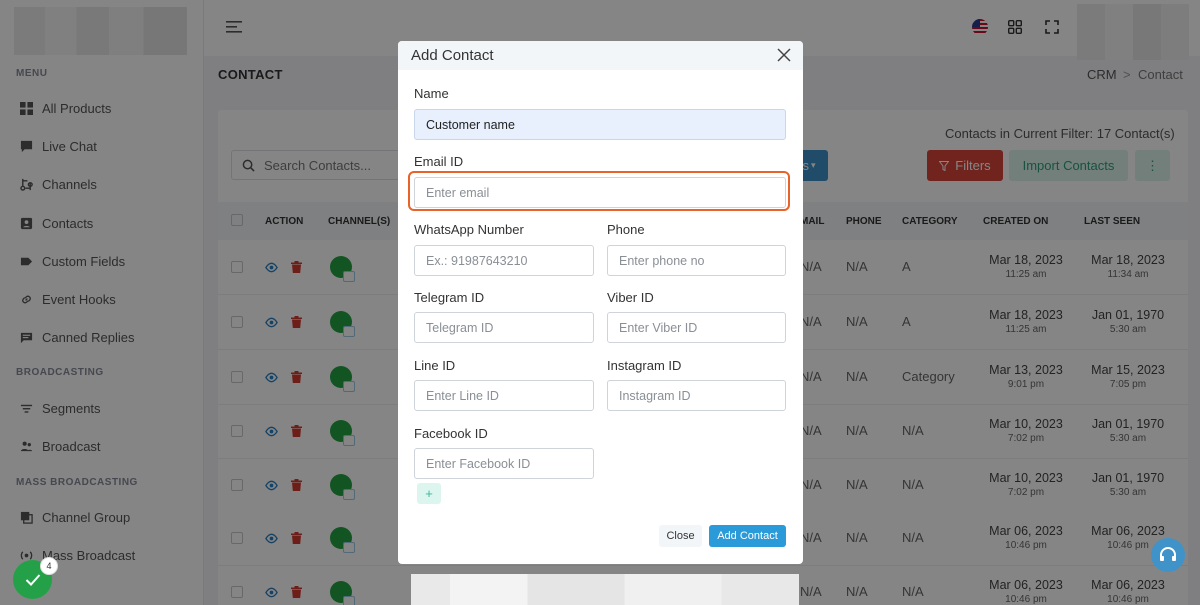  What do you see at coordinates (644, 365) in the screenshot?
I see `instagram-label: Instagram ID` at bounding box center [644, 365].